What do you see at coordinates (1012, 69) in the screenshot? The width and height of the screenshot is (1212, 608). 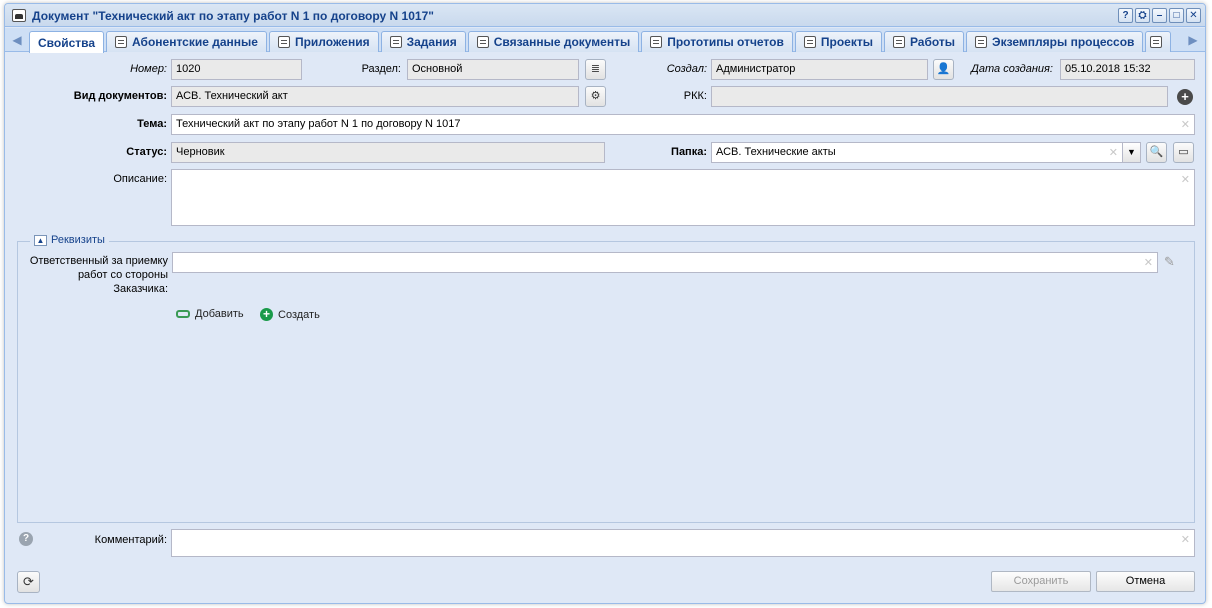 I see `created-date-label: Дата создания:` at bounding box center [1012, 69].